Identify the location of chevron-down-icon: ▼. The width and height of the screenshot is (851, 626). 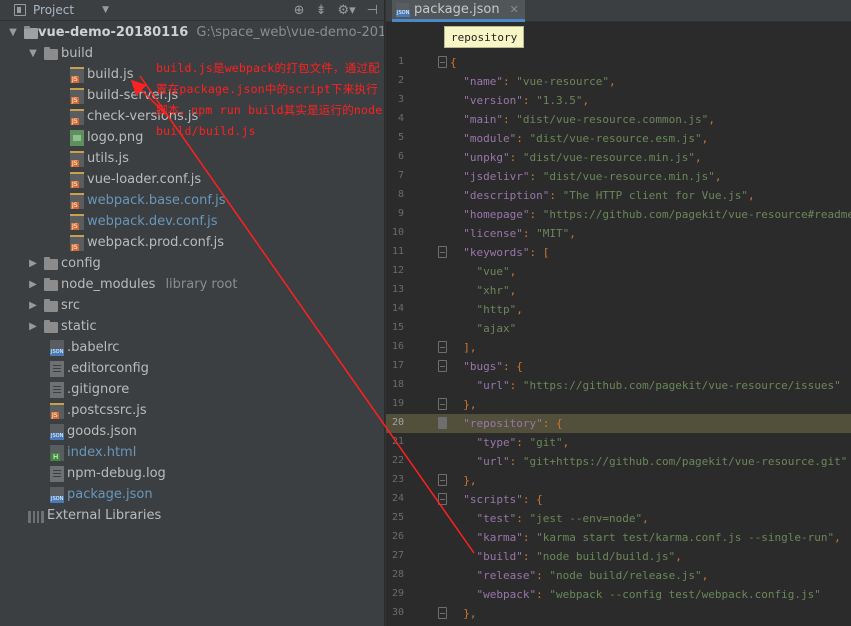
(105, 10).